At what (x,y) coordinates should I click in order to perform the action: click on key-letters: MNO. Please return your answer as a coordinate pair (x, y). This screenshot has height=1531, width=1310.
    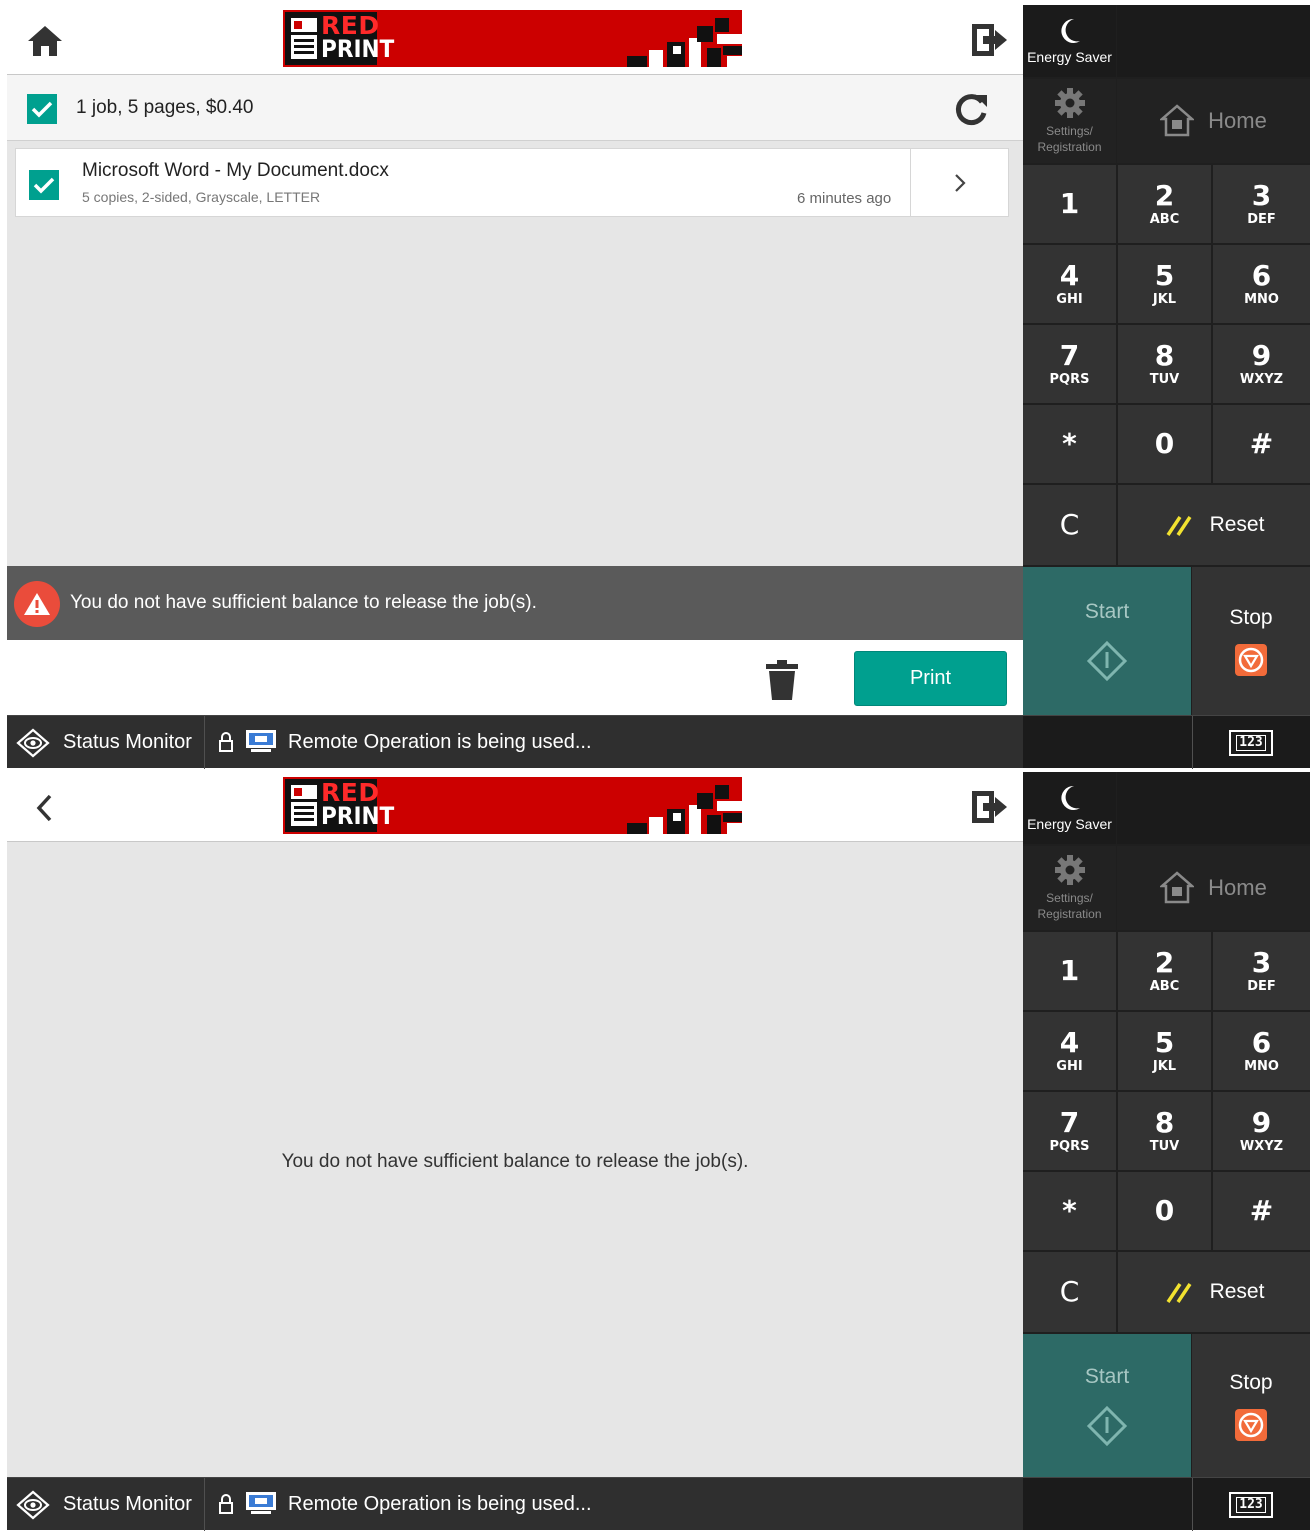
    Looking at the image, I should click on (1261, 1066).